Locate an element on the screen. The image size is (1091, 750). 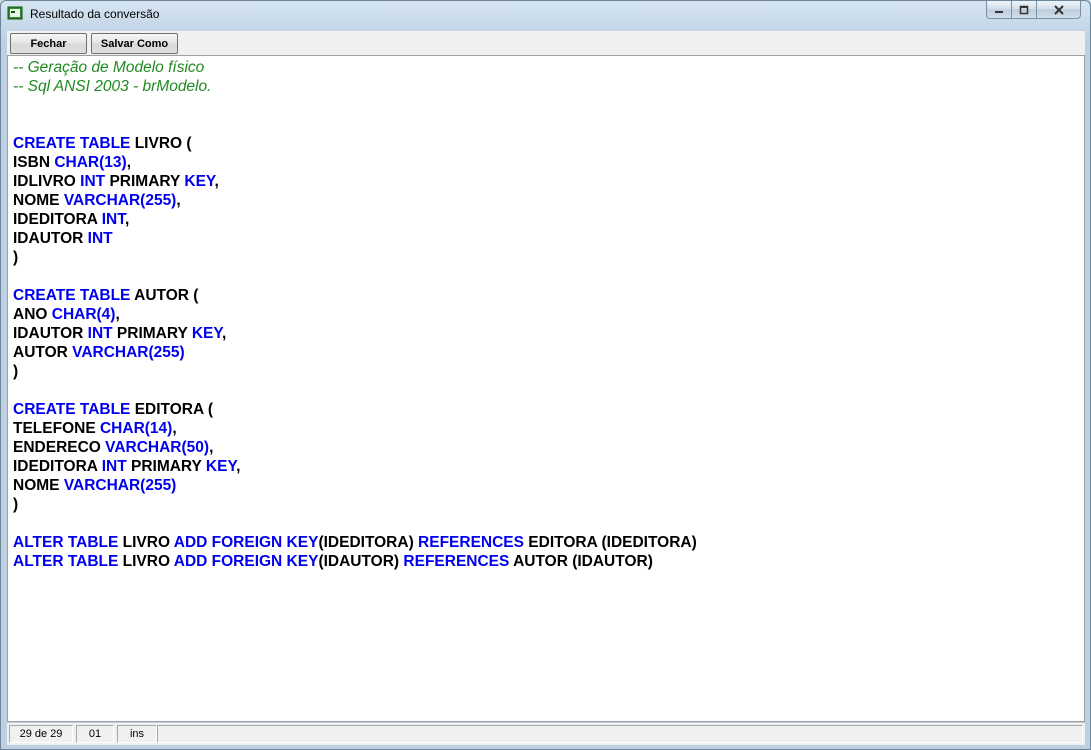
sql-comment: -- Sql ANSI 2003 - brModelo. is located at coordinates (112, 86).